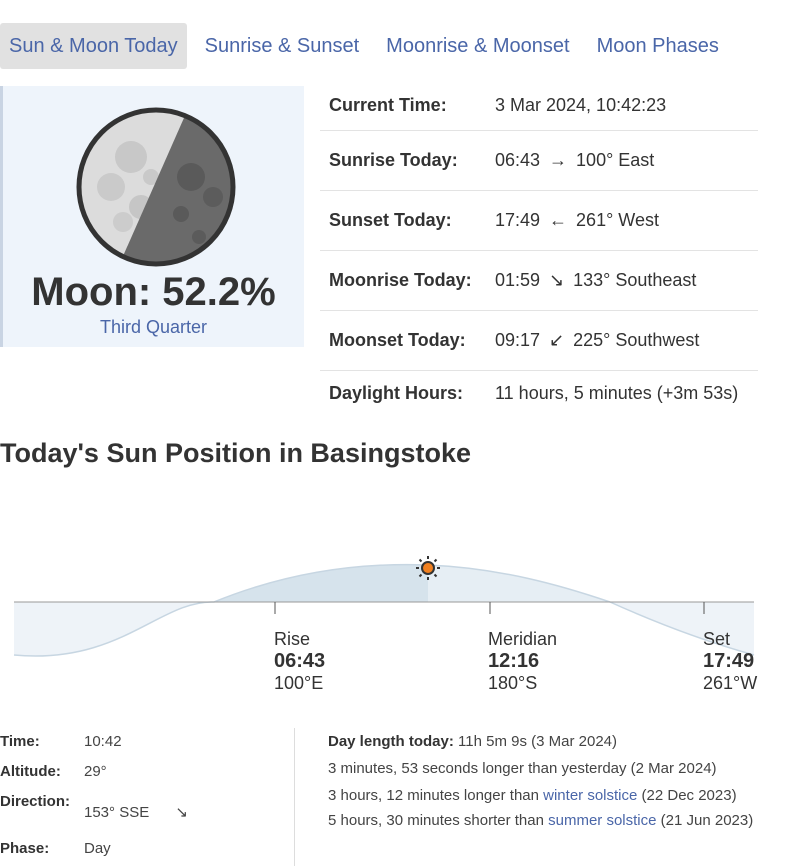 This screenshot has width=785, height=866. What do you see at coordinates (518, 280) in the screenshot?
I see `moonrise-time: 01:59` at bounding box center [518, 280].